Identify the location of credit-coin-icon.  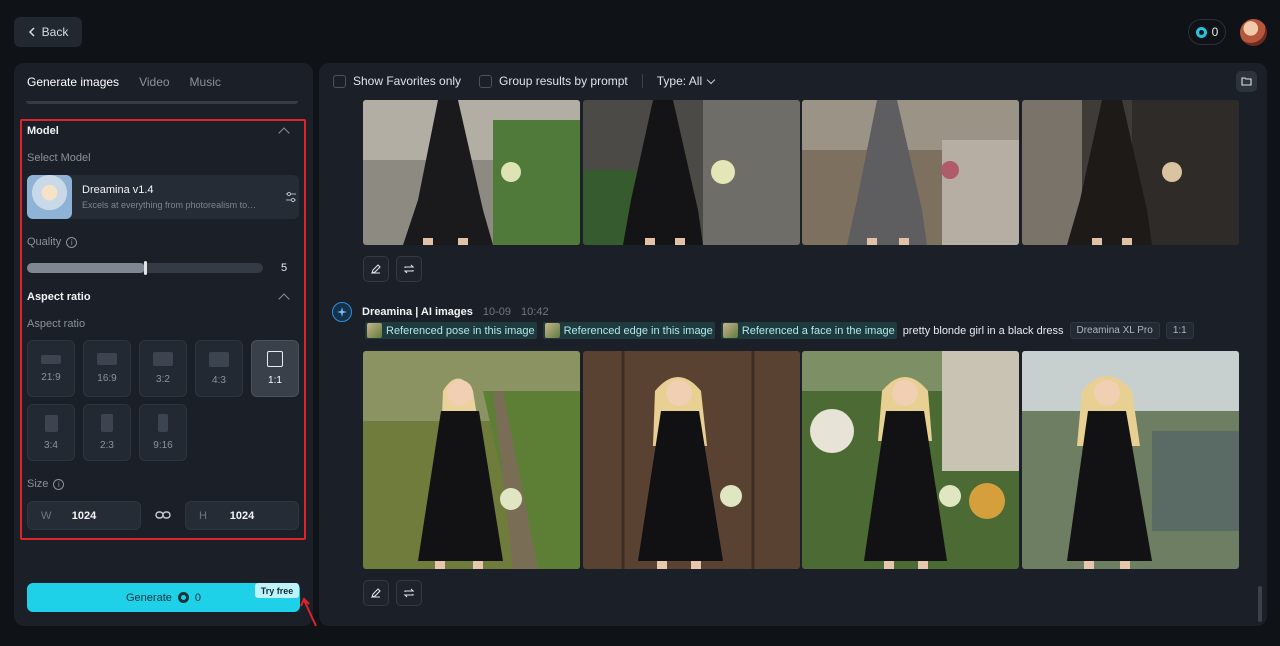
(1201, 32).